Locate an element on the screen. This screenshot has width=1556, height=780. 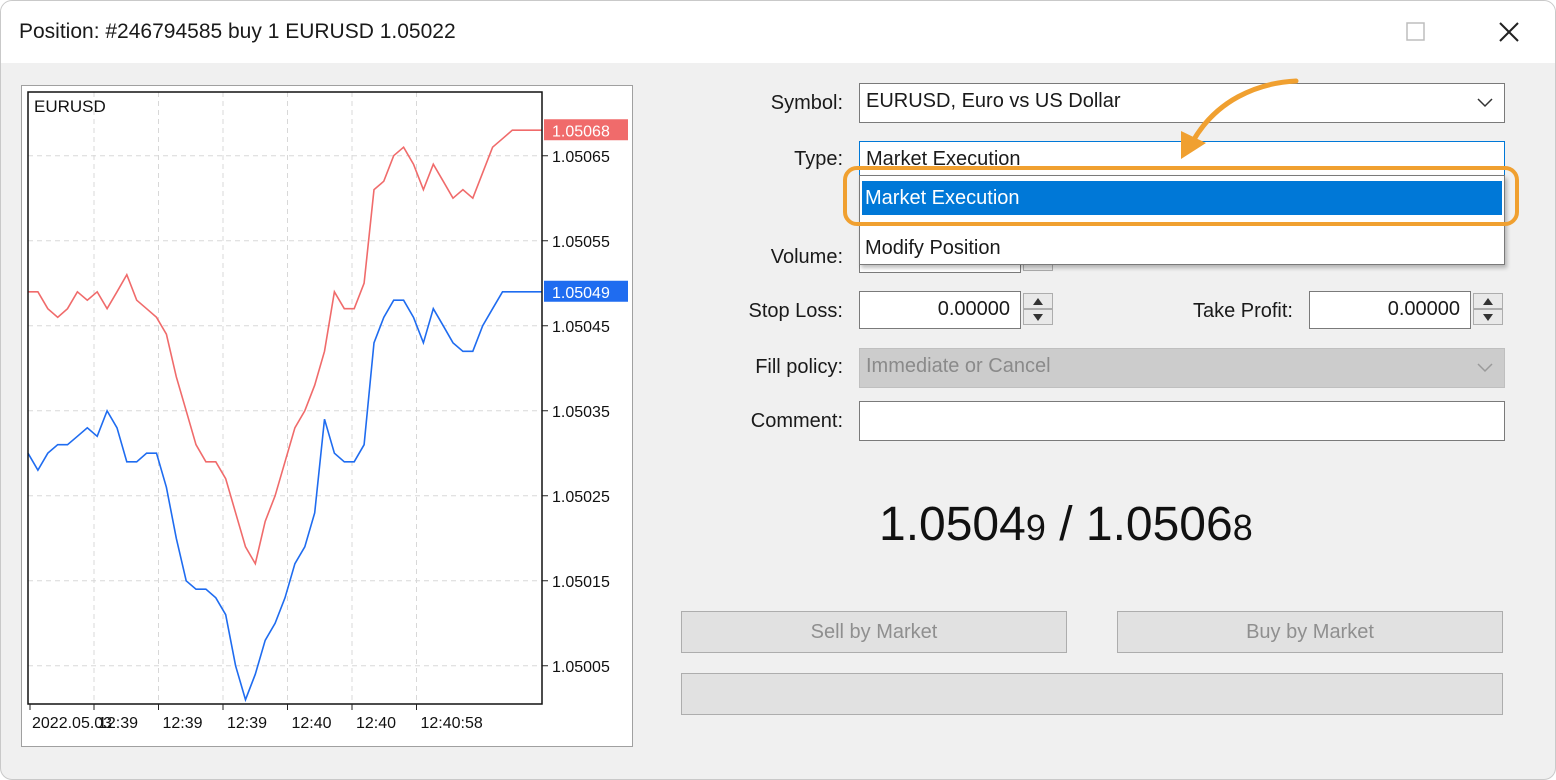
maximize-icon is located at coordinates (1415, 31).